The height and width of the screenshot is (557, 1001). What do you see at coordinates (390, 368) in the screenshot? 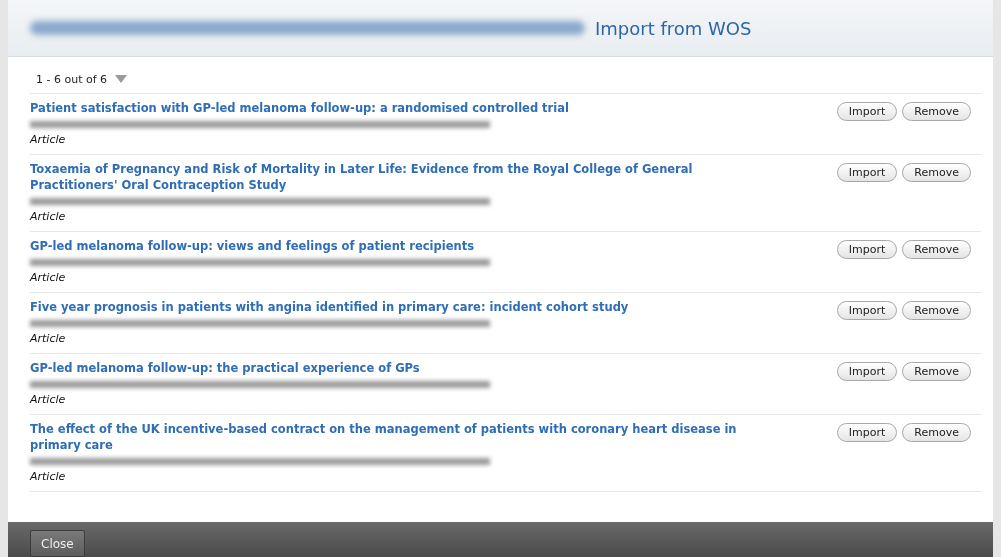
I see `record-title: GP-led melanoma follow-up: the practical experience of GPs` at bounding box center [390, 368].